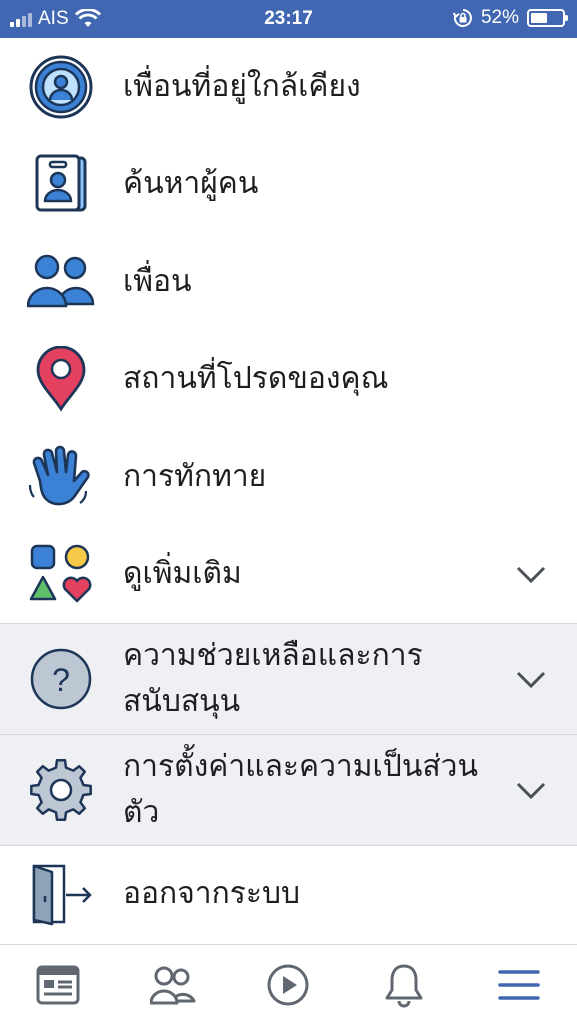  What do you see at coordinates (273, 678) in the screenshot?
I see `menu-item-label: ความช่วยเหลือและการสนับสนุน` at bounding box center [273, 678].